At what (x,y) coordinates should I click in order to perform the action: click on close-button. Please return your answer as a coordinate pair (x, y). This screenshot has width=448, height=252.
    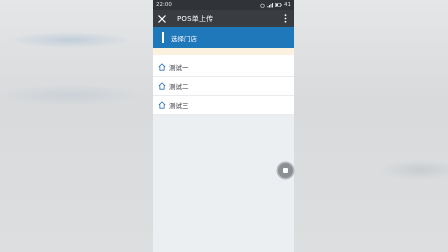
    Looking at the image, I should click on (162, 18).